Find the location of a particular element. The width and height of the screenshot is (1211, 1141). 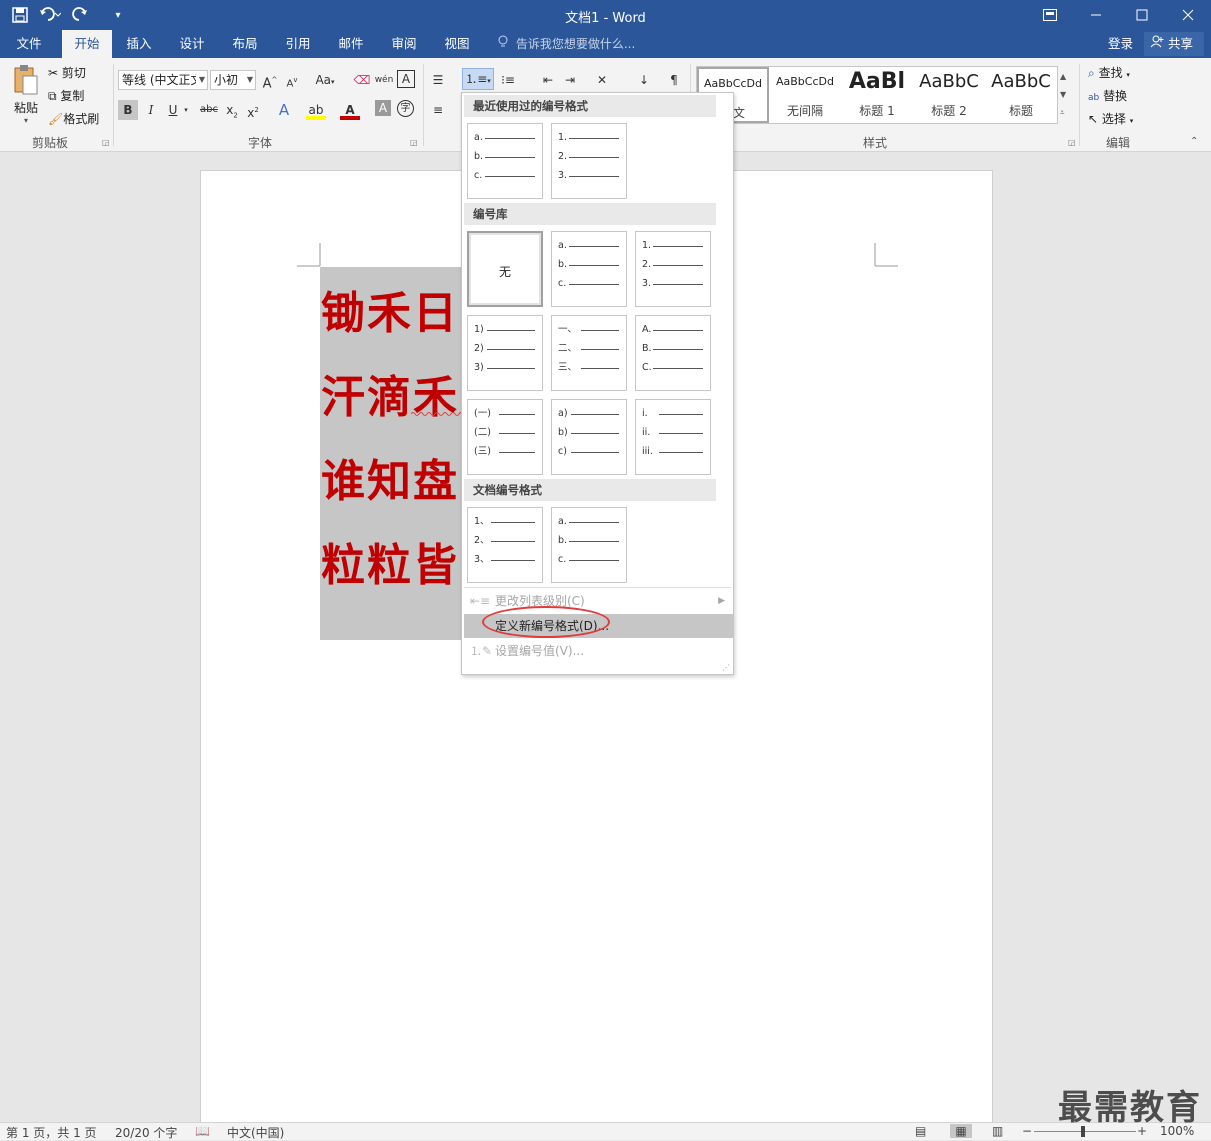

poem-line: 谁知盘 is located at coordinates (390, 477).